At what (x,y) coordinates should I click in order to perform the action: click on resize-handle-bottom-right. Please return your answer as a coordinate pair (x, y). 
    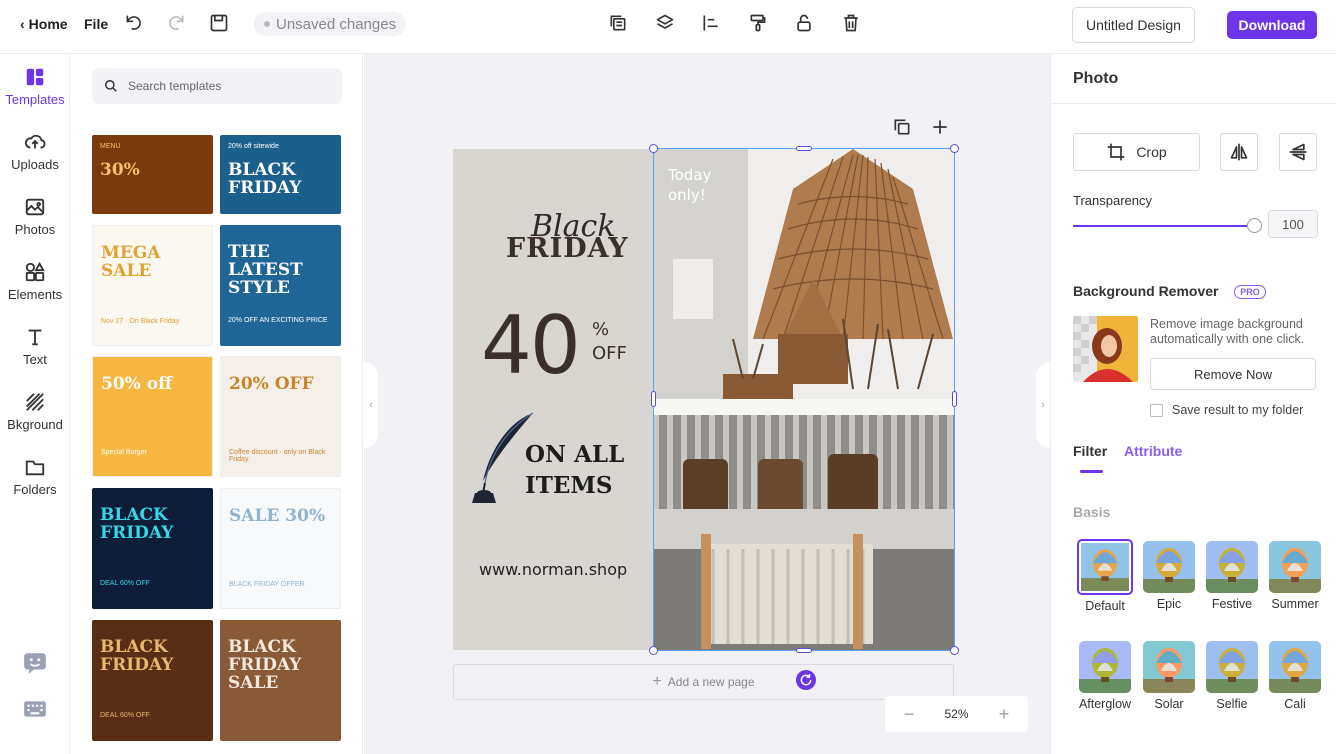
    Looking at the image, I should click on (954, 650).